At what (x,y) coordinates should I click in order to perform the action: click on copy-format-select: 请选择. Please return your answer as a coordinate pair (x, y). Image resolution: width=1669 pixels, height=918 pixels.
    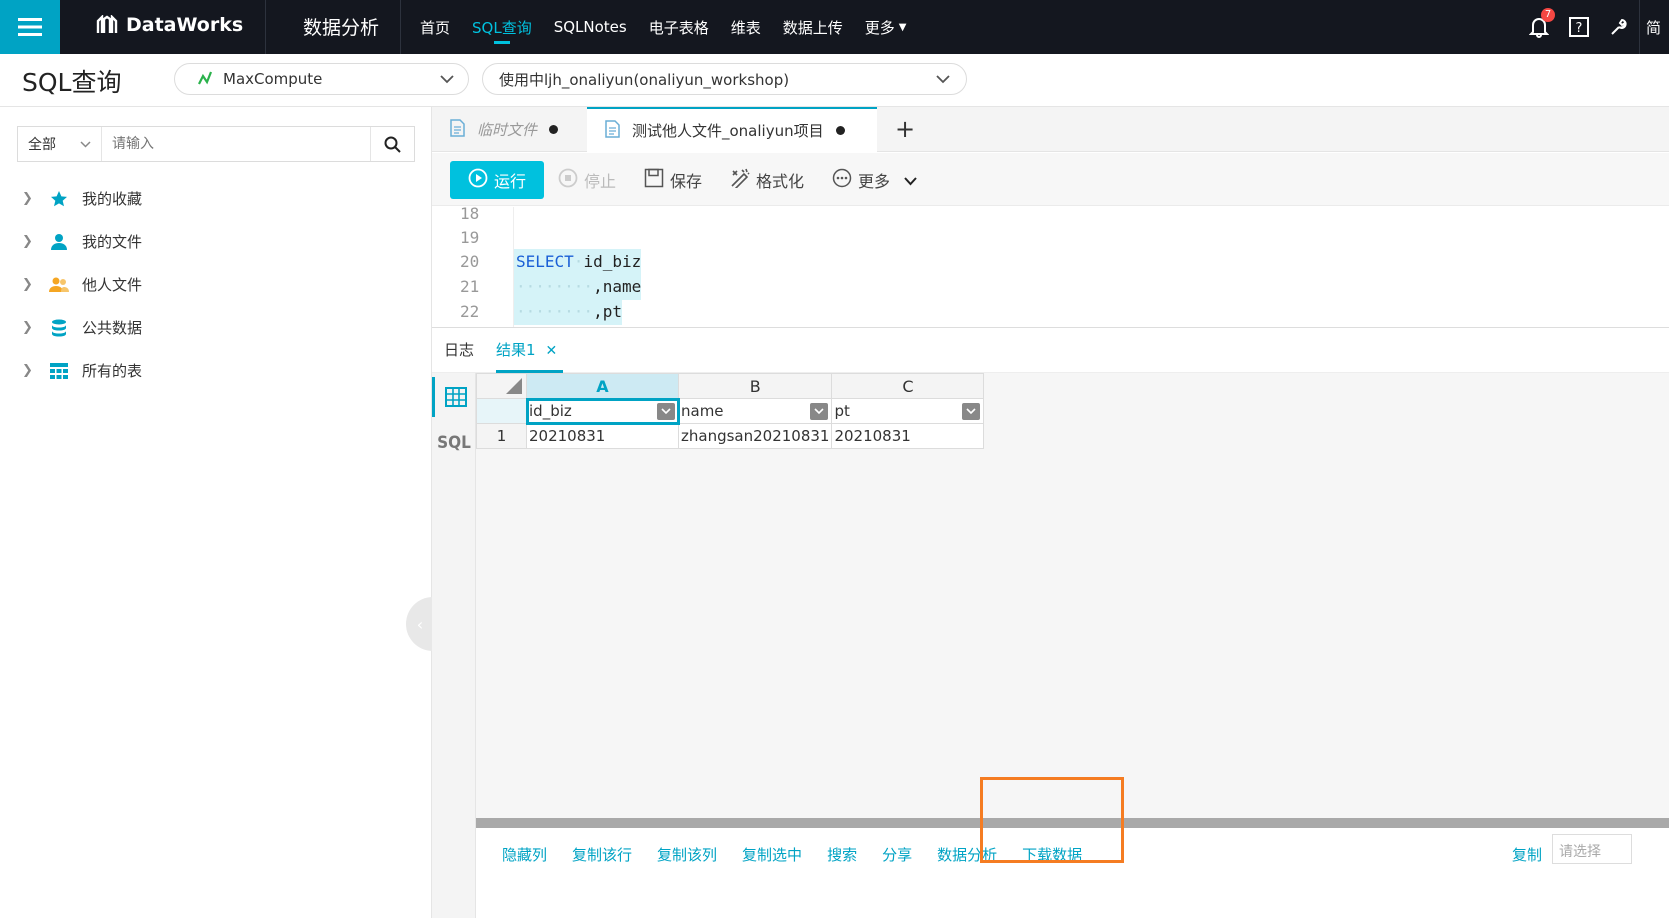
    Looking at the image, I should click on (1592, 849).